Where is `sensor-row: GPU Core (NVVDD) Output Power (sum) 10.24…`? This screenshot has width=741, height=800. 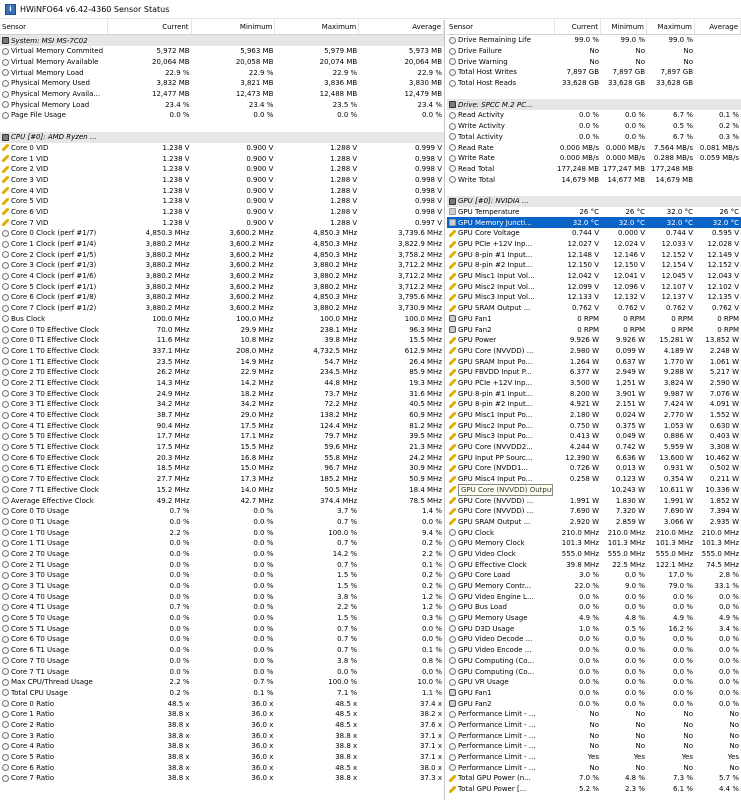 sensor-row: GPU Core (NVVDD) Output Power (sum) 10.24… is located at coordinates (594, 489).